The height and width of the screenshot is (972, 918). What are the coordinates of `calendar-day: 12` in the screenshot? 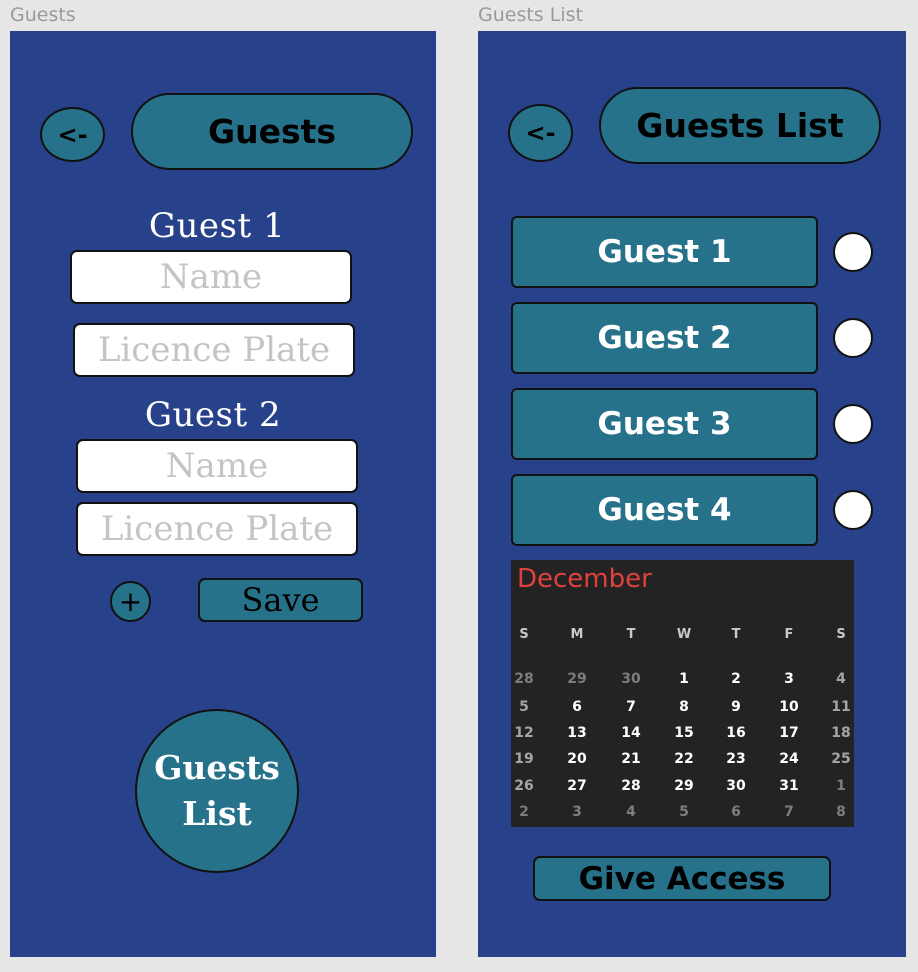 It's located at (524, 733).